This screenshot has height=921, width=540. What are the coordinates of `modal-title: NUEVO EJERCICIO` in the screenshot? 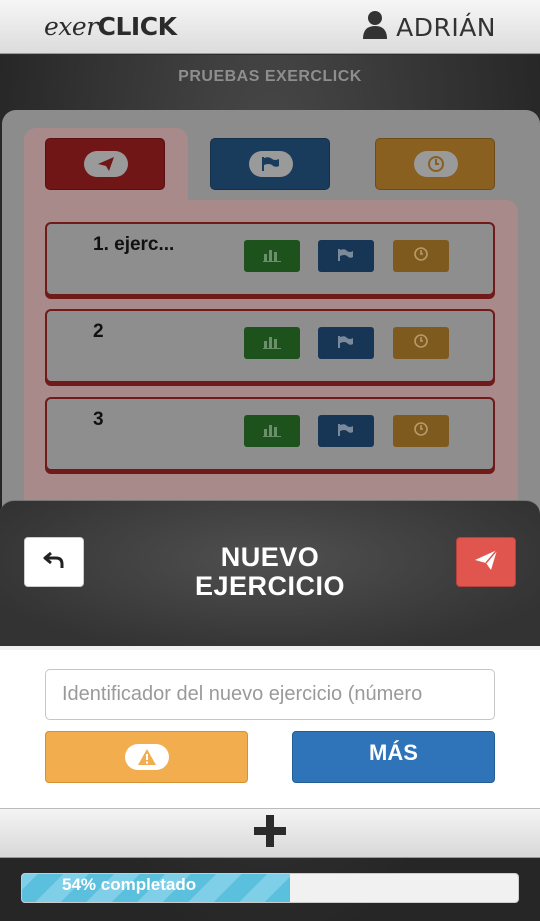 It's located at (270, 572).